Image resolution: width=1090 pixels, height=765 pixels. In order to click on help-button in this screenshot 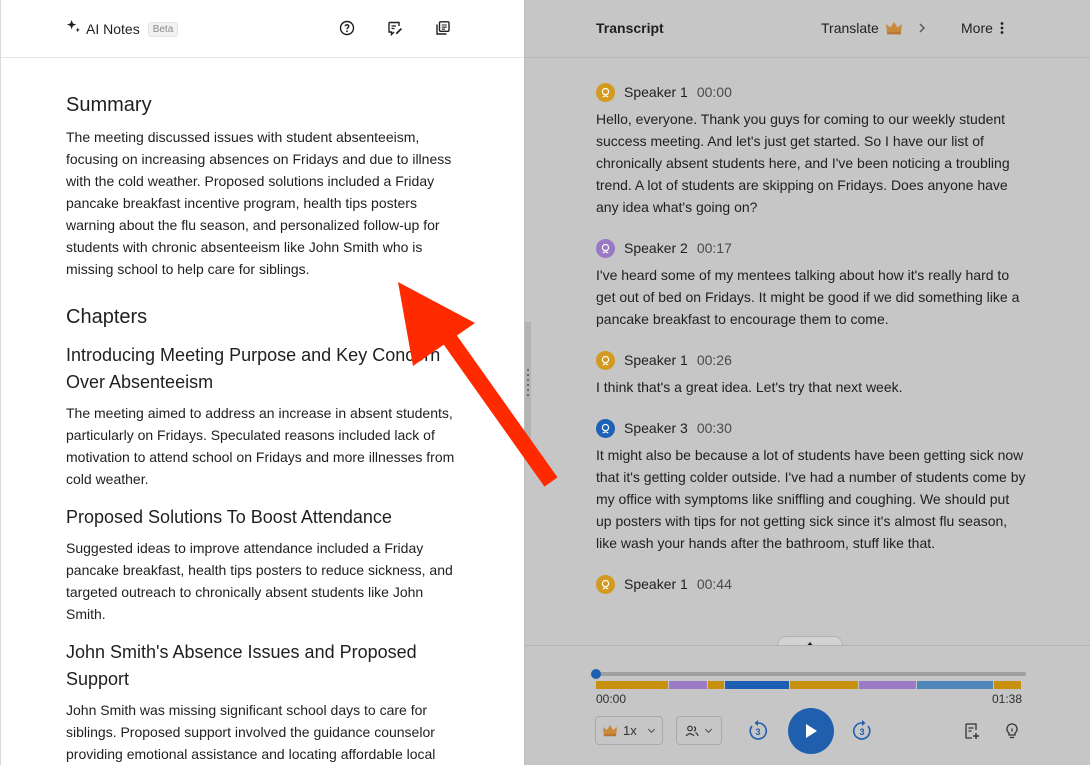, I will do `click(347, 28)`.